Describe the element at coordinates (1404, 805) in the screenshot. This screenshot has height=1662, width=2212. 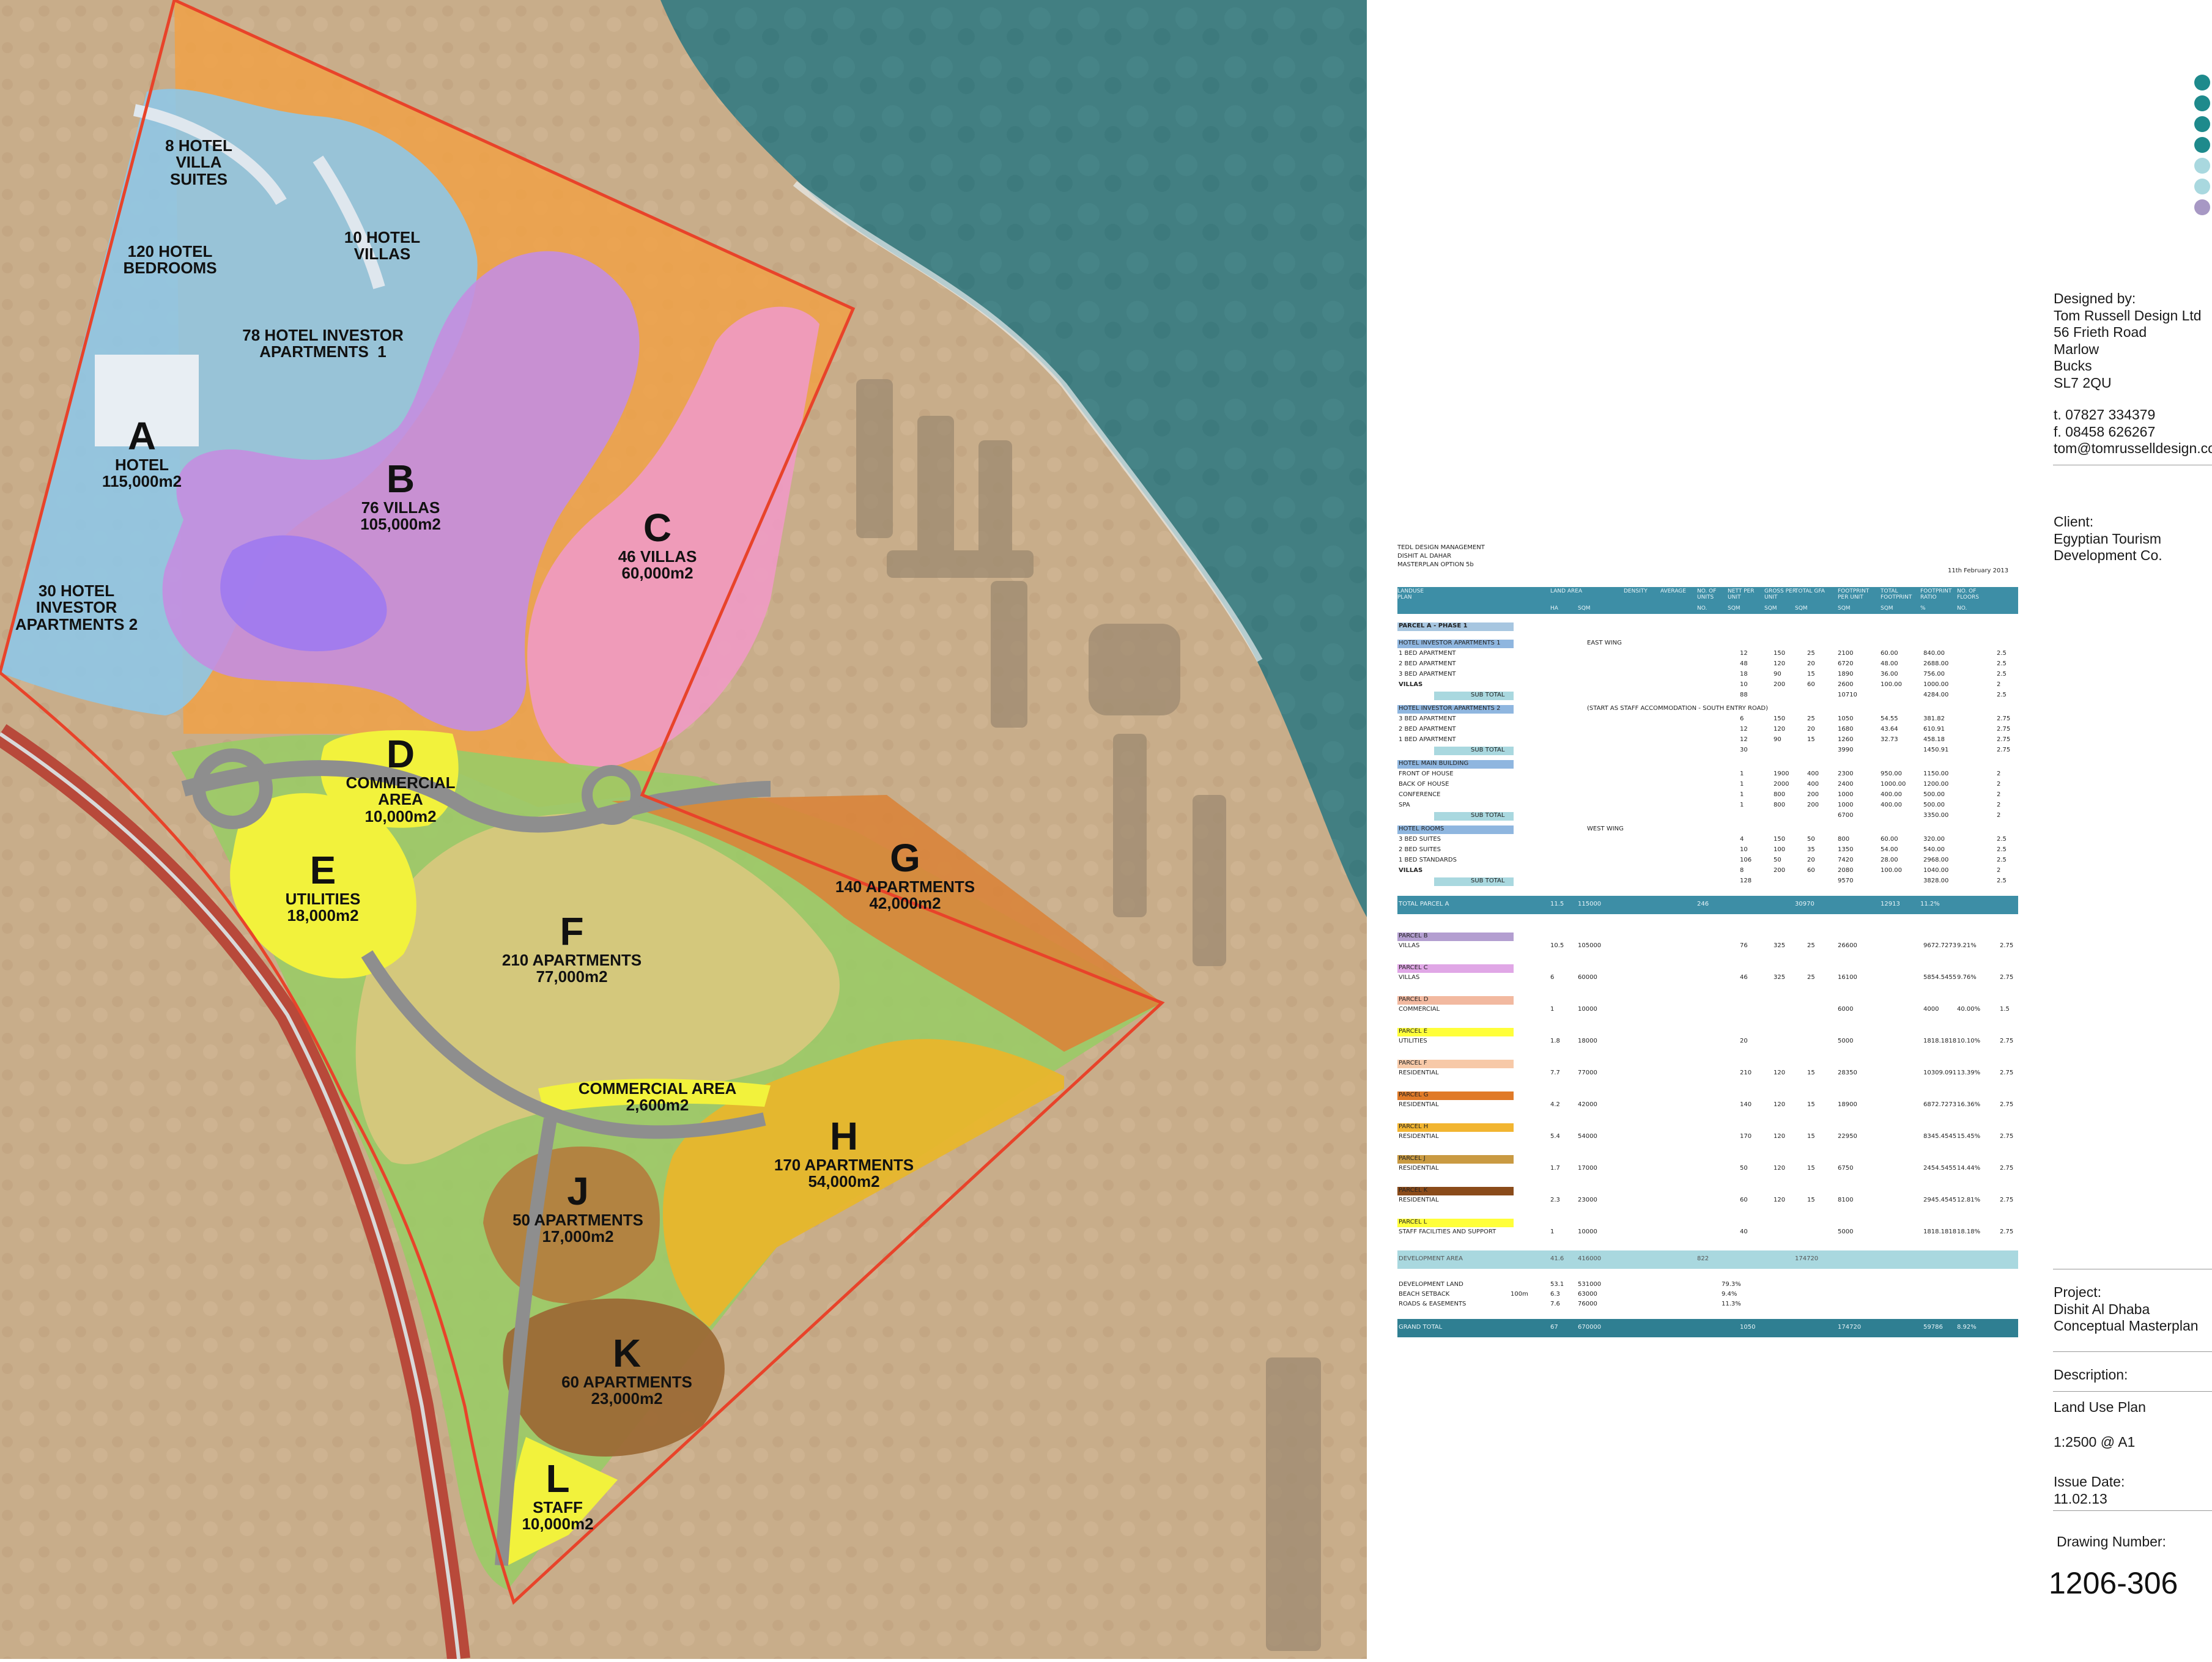
I see `row-label: SPA` at that location.